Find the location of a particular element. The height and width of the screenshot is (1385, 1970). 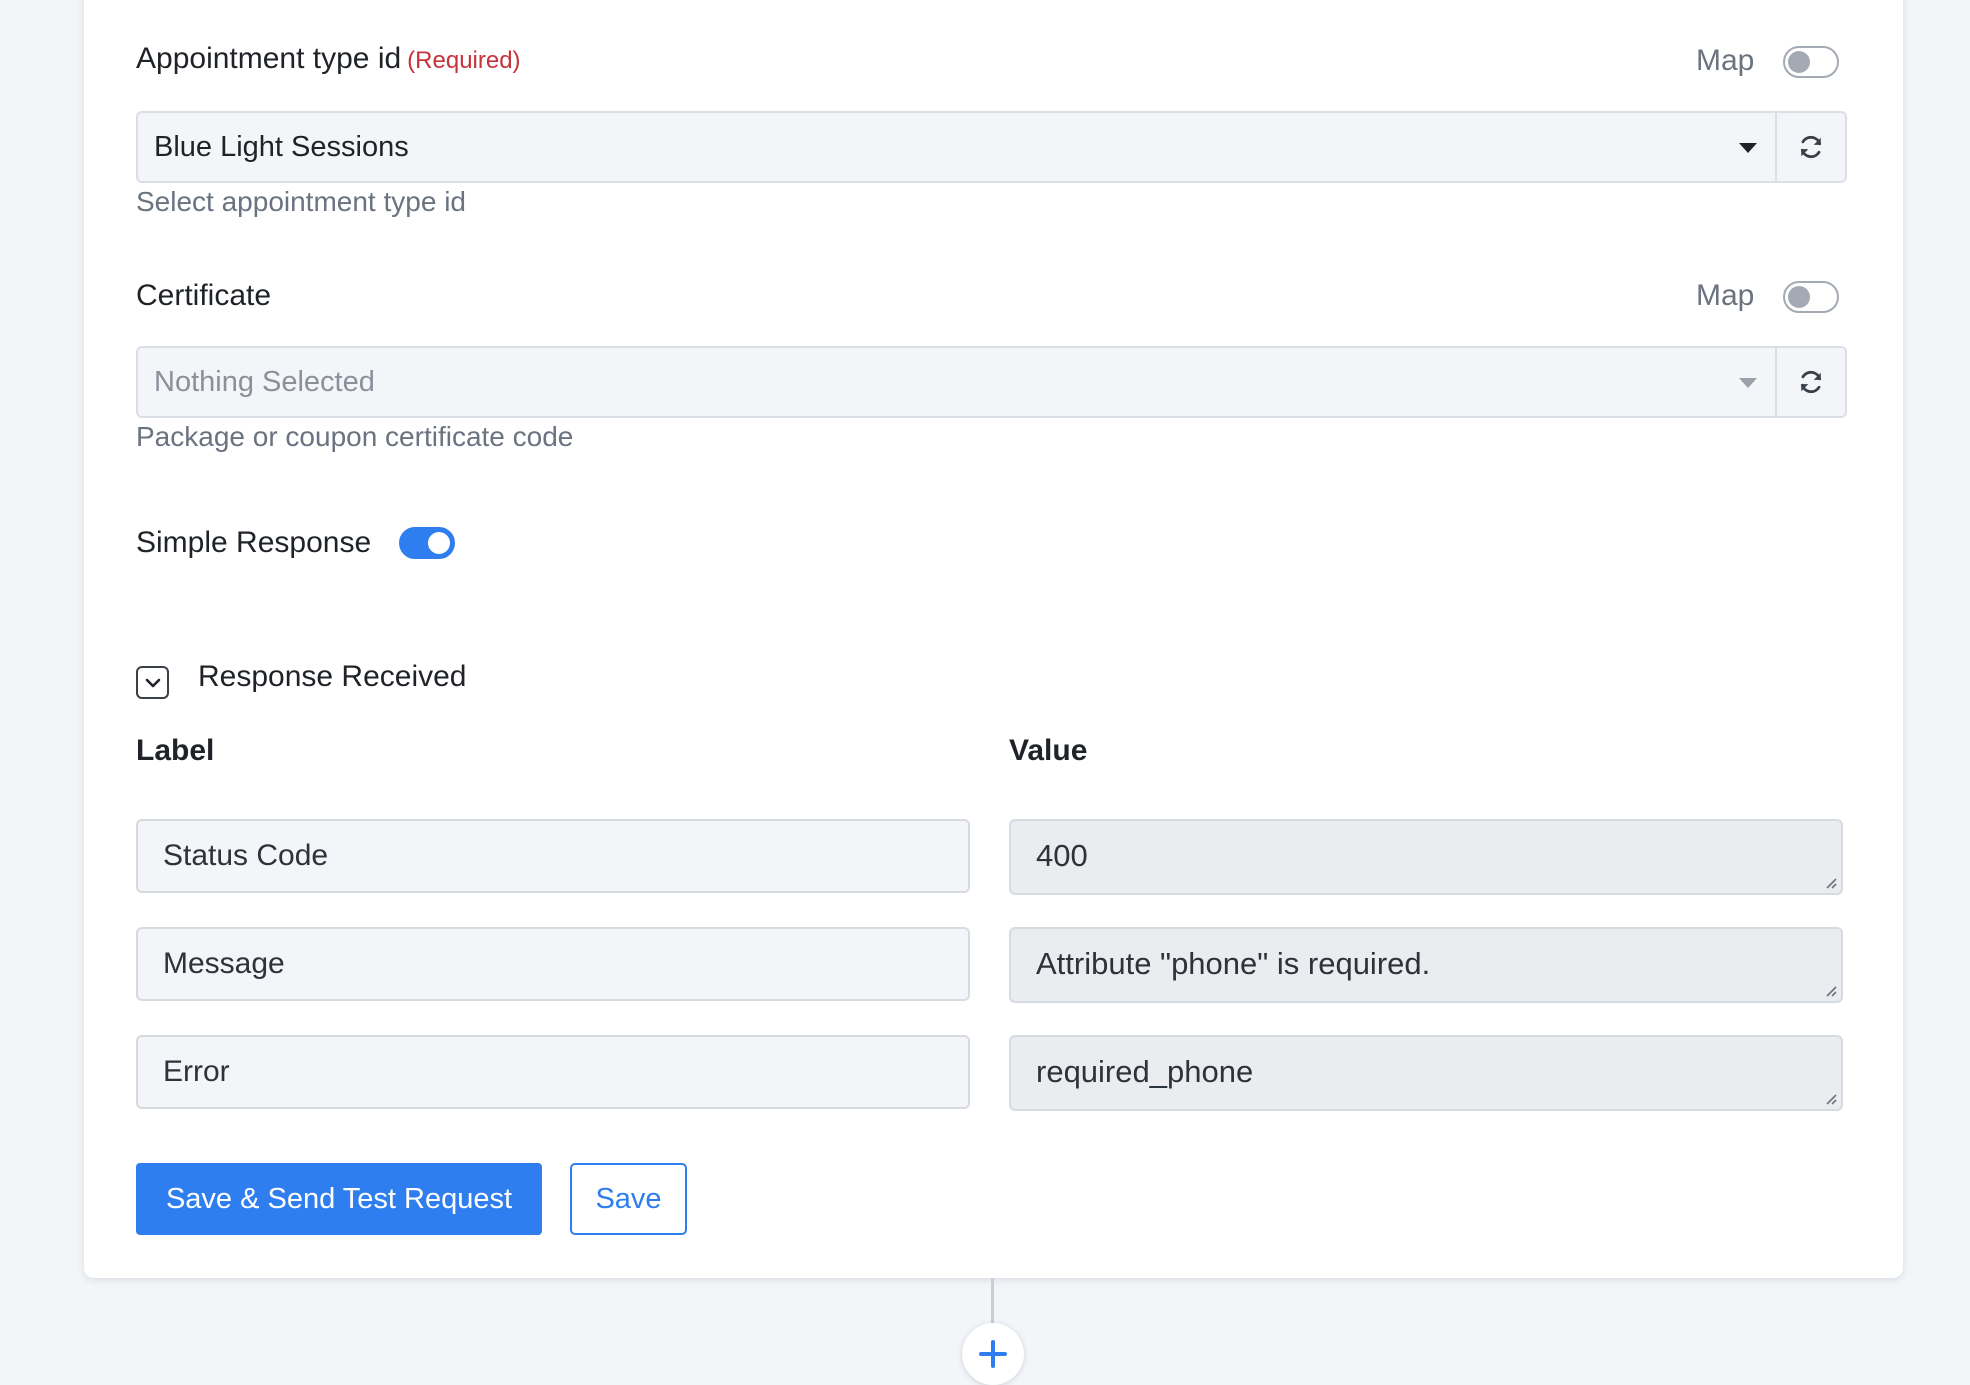

add-step-button is located at coordinates (993, 1354).